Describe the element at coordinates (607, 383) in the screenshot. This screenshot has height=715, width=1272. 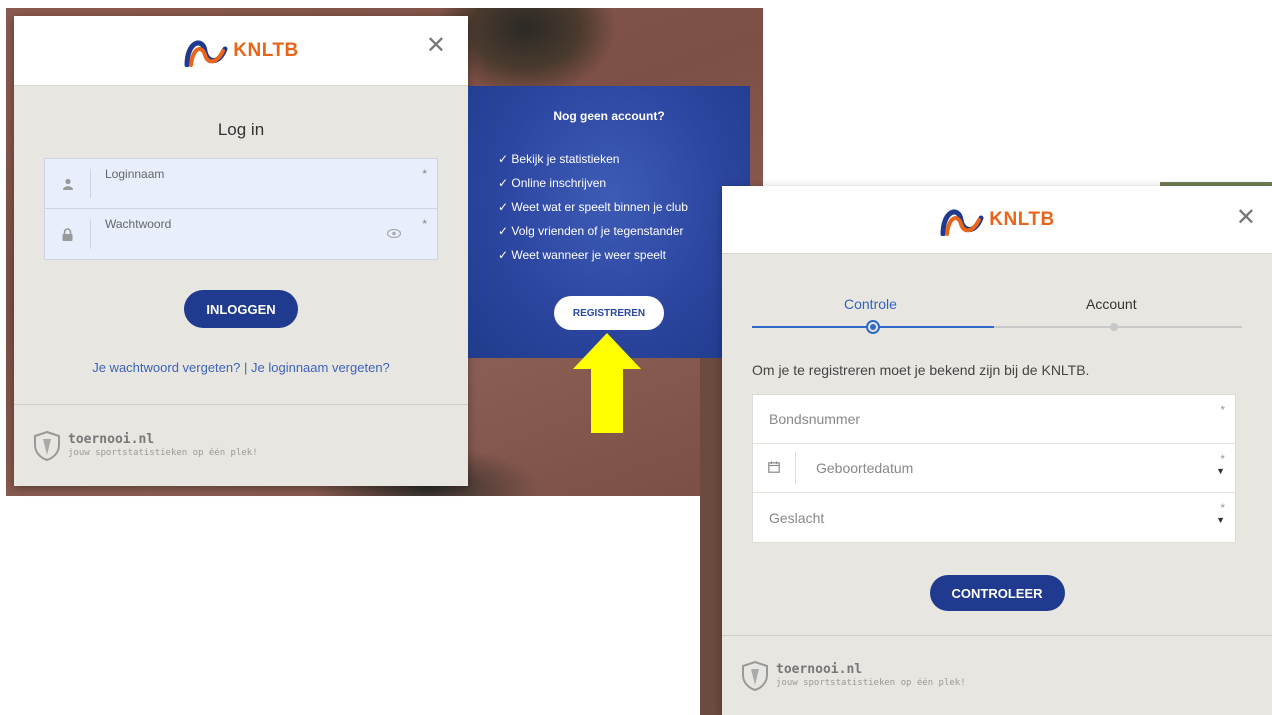
I see `arrow-up-icon` at that location.